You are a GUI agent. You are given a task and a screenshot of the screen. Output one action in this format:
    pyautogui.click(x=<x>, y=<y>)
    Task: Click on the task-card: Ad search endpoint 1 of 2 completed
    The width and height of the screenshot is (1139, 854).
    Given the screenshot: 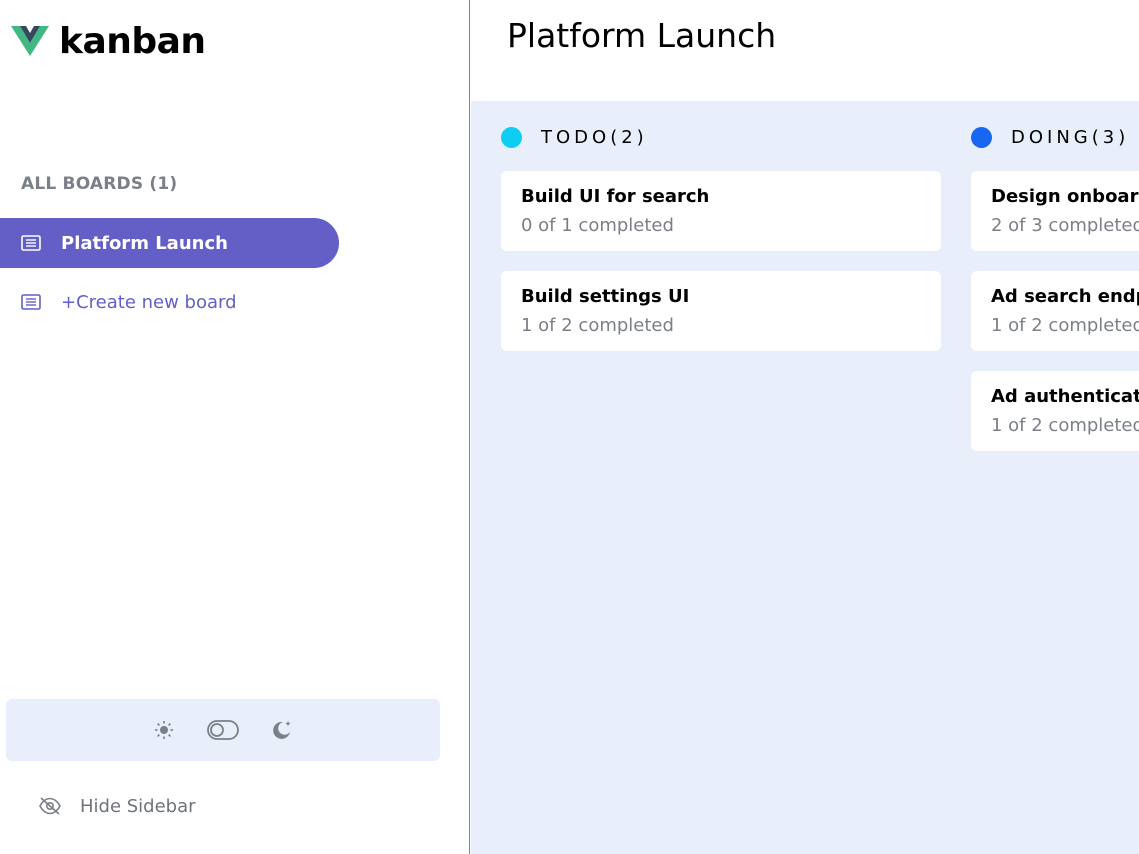 What is the action you would take?
    pyautogui.click(x=1055, y=311)
    